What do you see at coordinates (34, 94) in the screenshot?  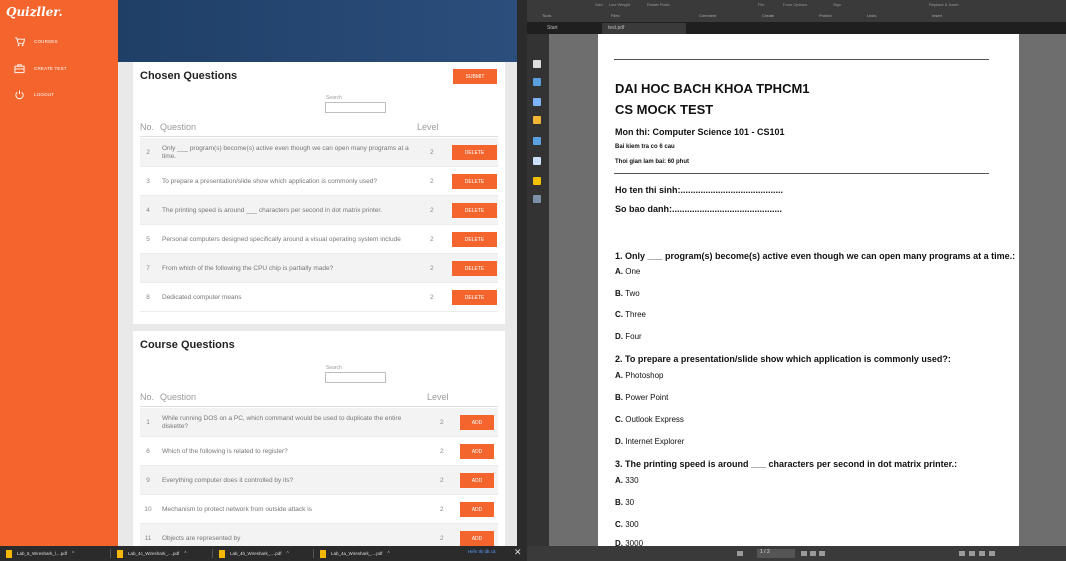 I see `sidebar-item-logout: LOGOUT` at bounding box center [34, 94].